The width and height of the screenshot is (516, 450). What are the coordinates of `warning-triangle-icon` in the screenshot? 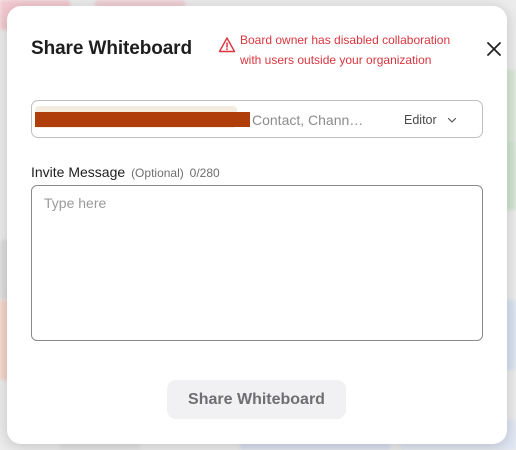 It's located at (227, 45).